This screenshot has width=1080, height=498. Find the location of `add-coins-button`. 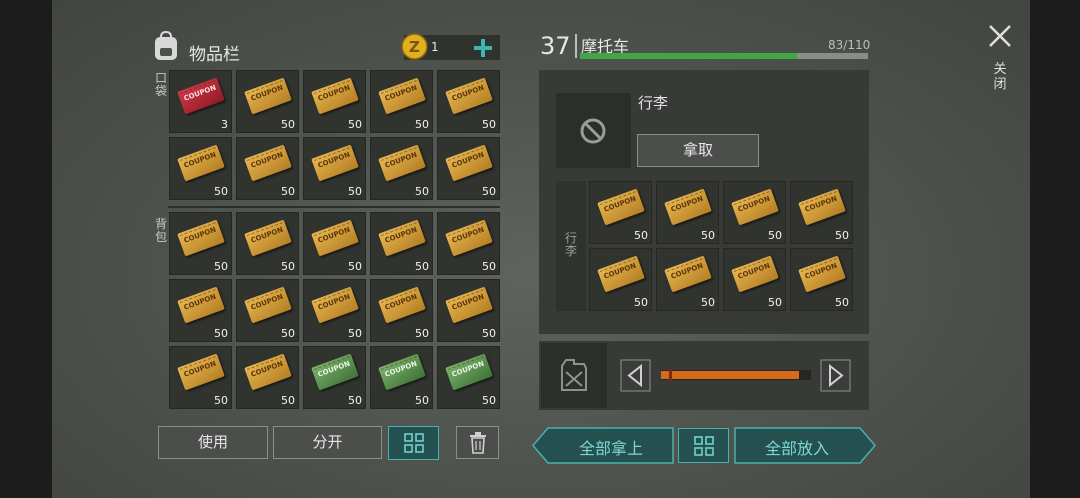

add-coins-button is located at coordinates (483, 48).